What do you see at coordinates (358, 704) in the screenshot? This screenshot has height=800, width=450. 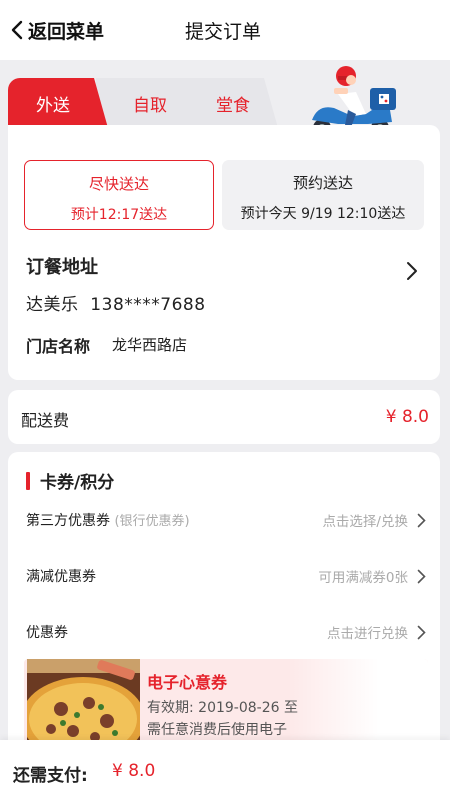 I see `fade-overlay` at bounding box center [358, 704].